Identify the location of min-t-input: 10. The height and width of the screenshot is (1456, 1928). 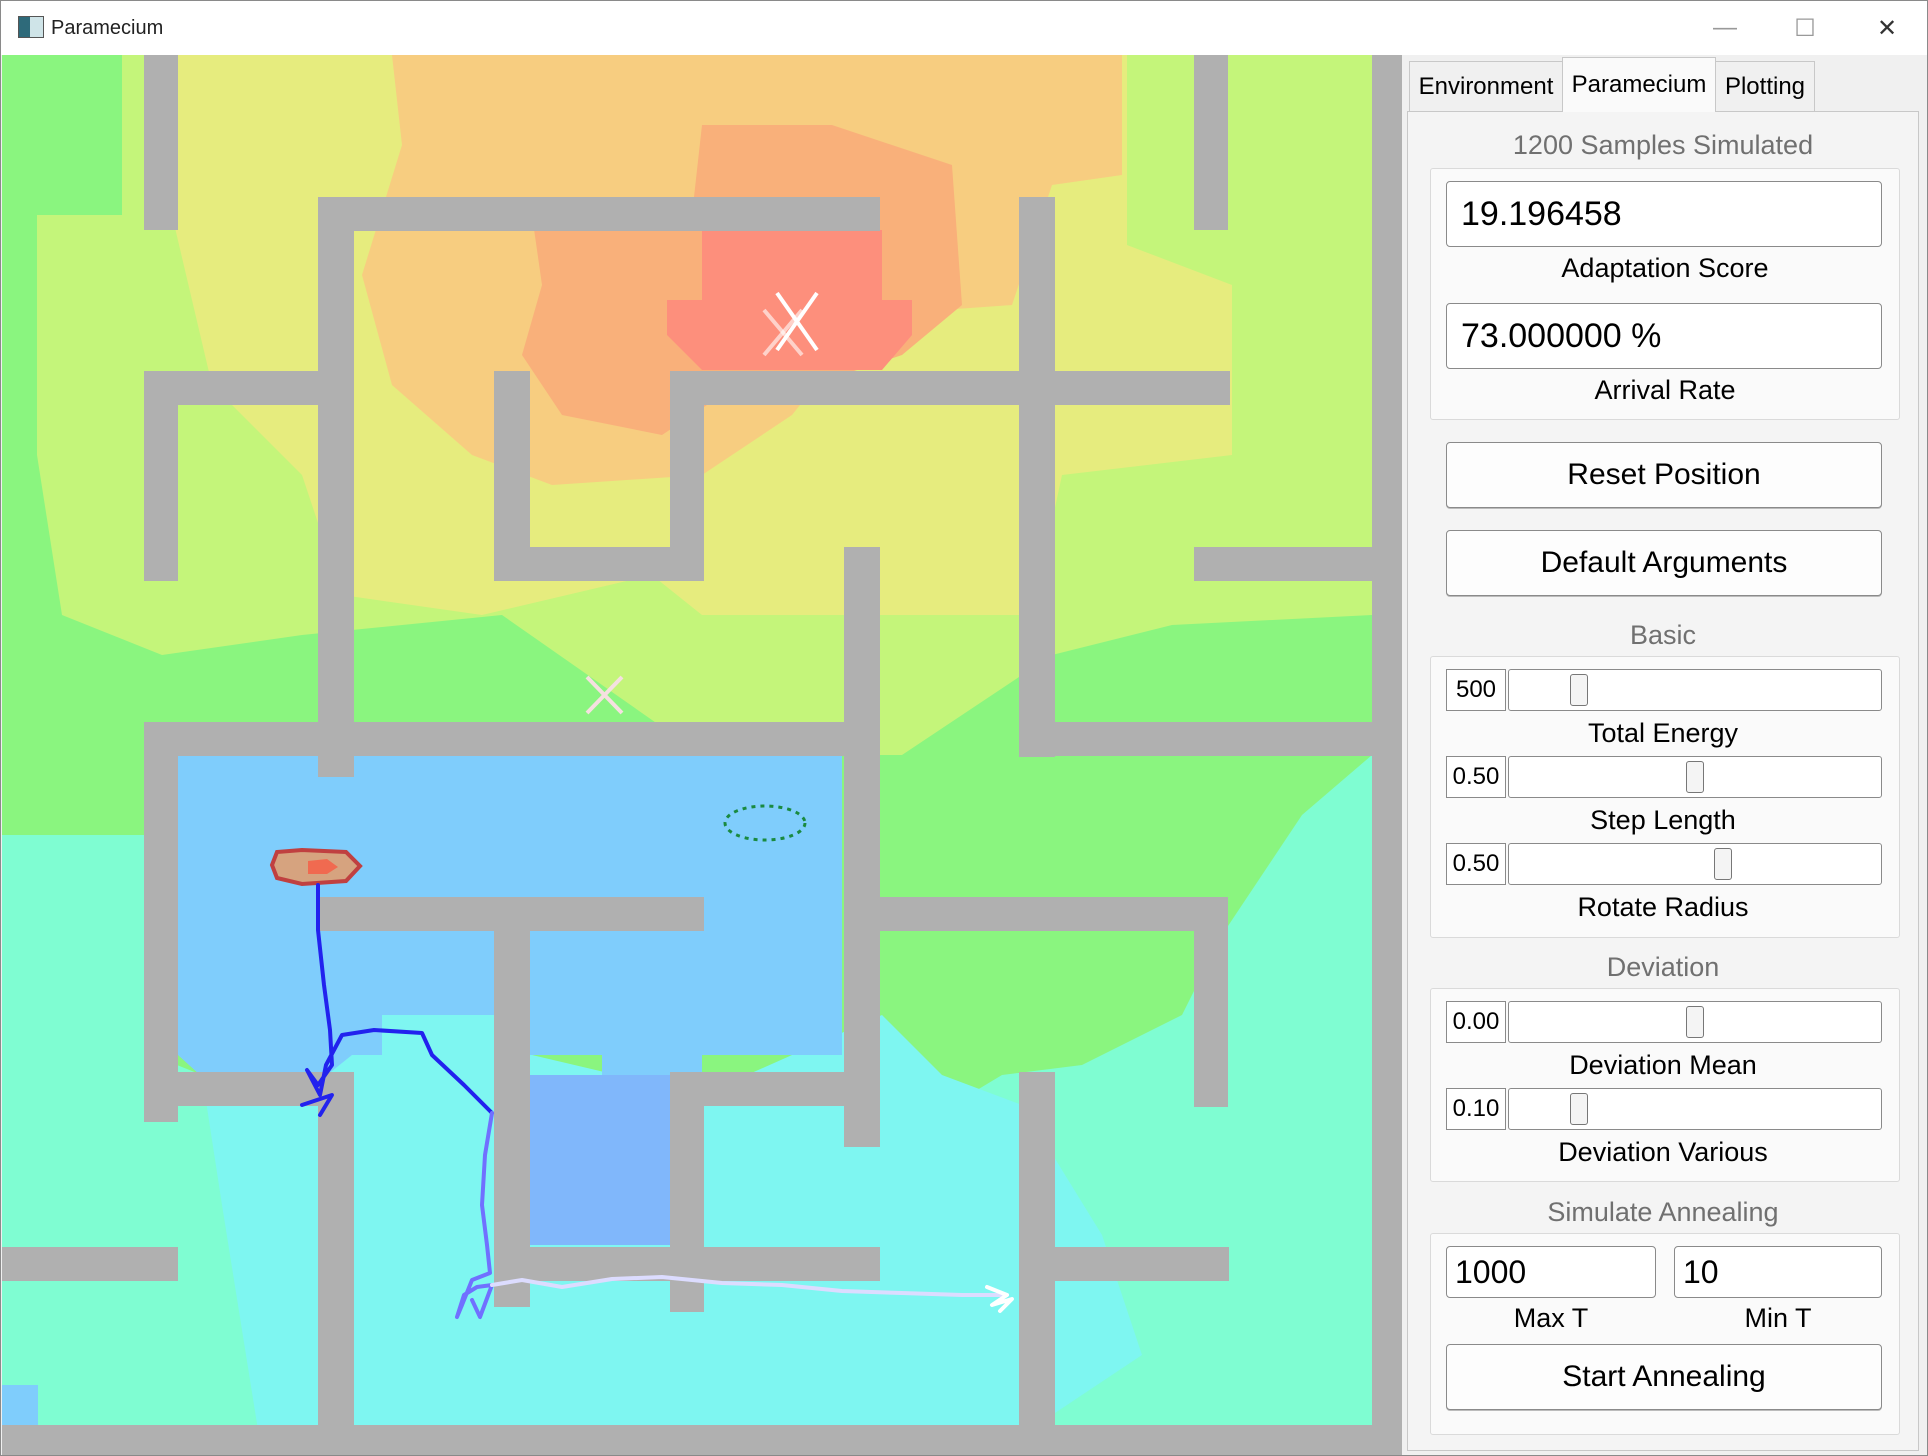
(1778, 1272).